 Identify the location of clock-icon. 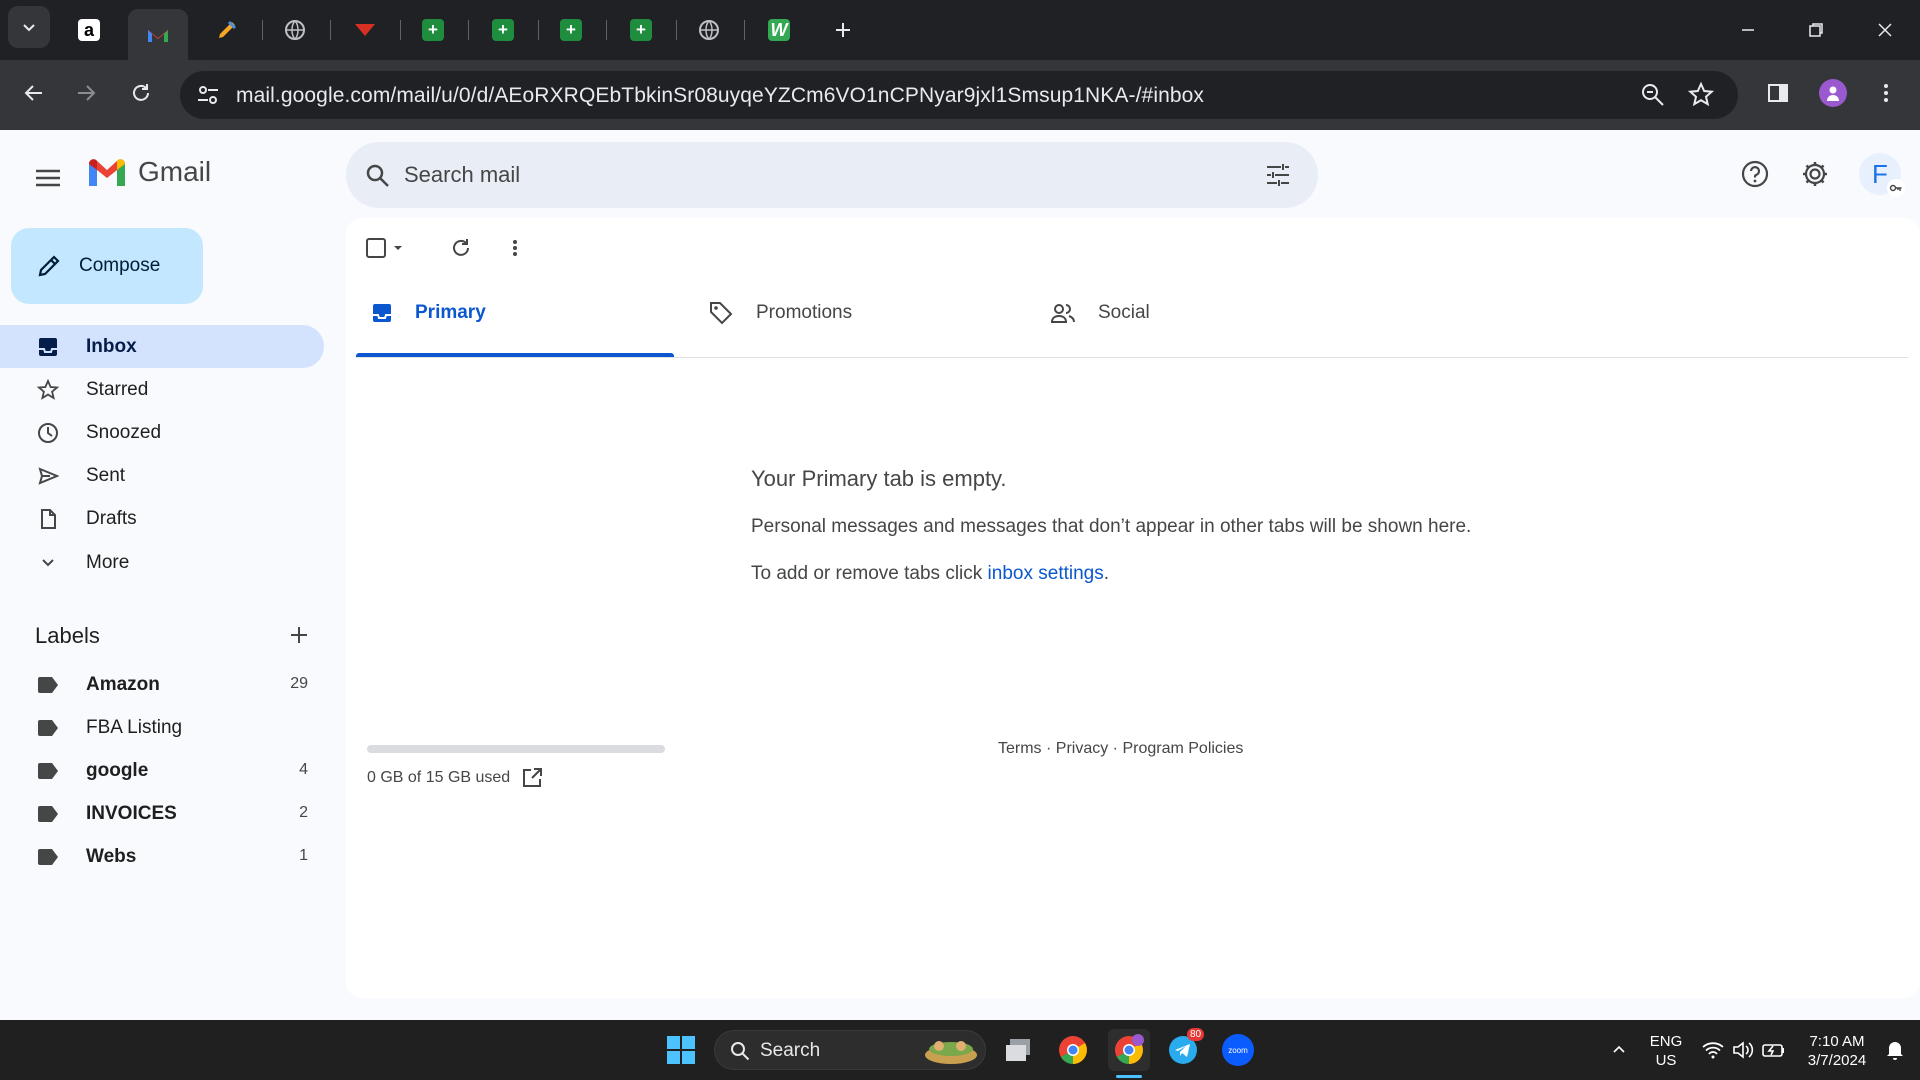
(48, 433).